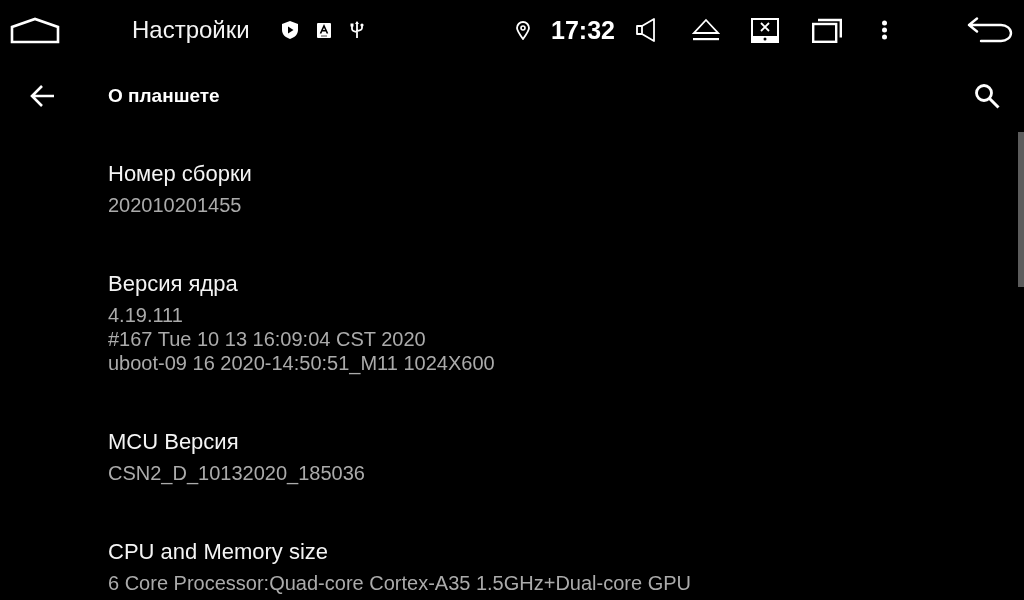 This screenshot has height=600, width=1024. Describe the element at coordinates (987, 96) in the screenshot. I see `search-icon` at that location.